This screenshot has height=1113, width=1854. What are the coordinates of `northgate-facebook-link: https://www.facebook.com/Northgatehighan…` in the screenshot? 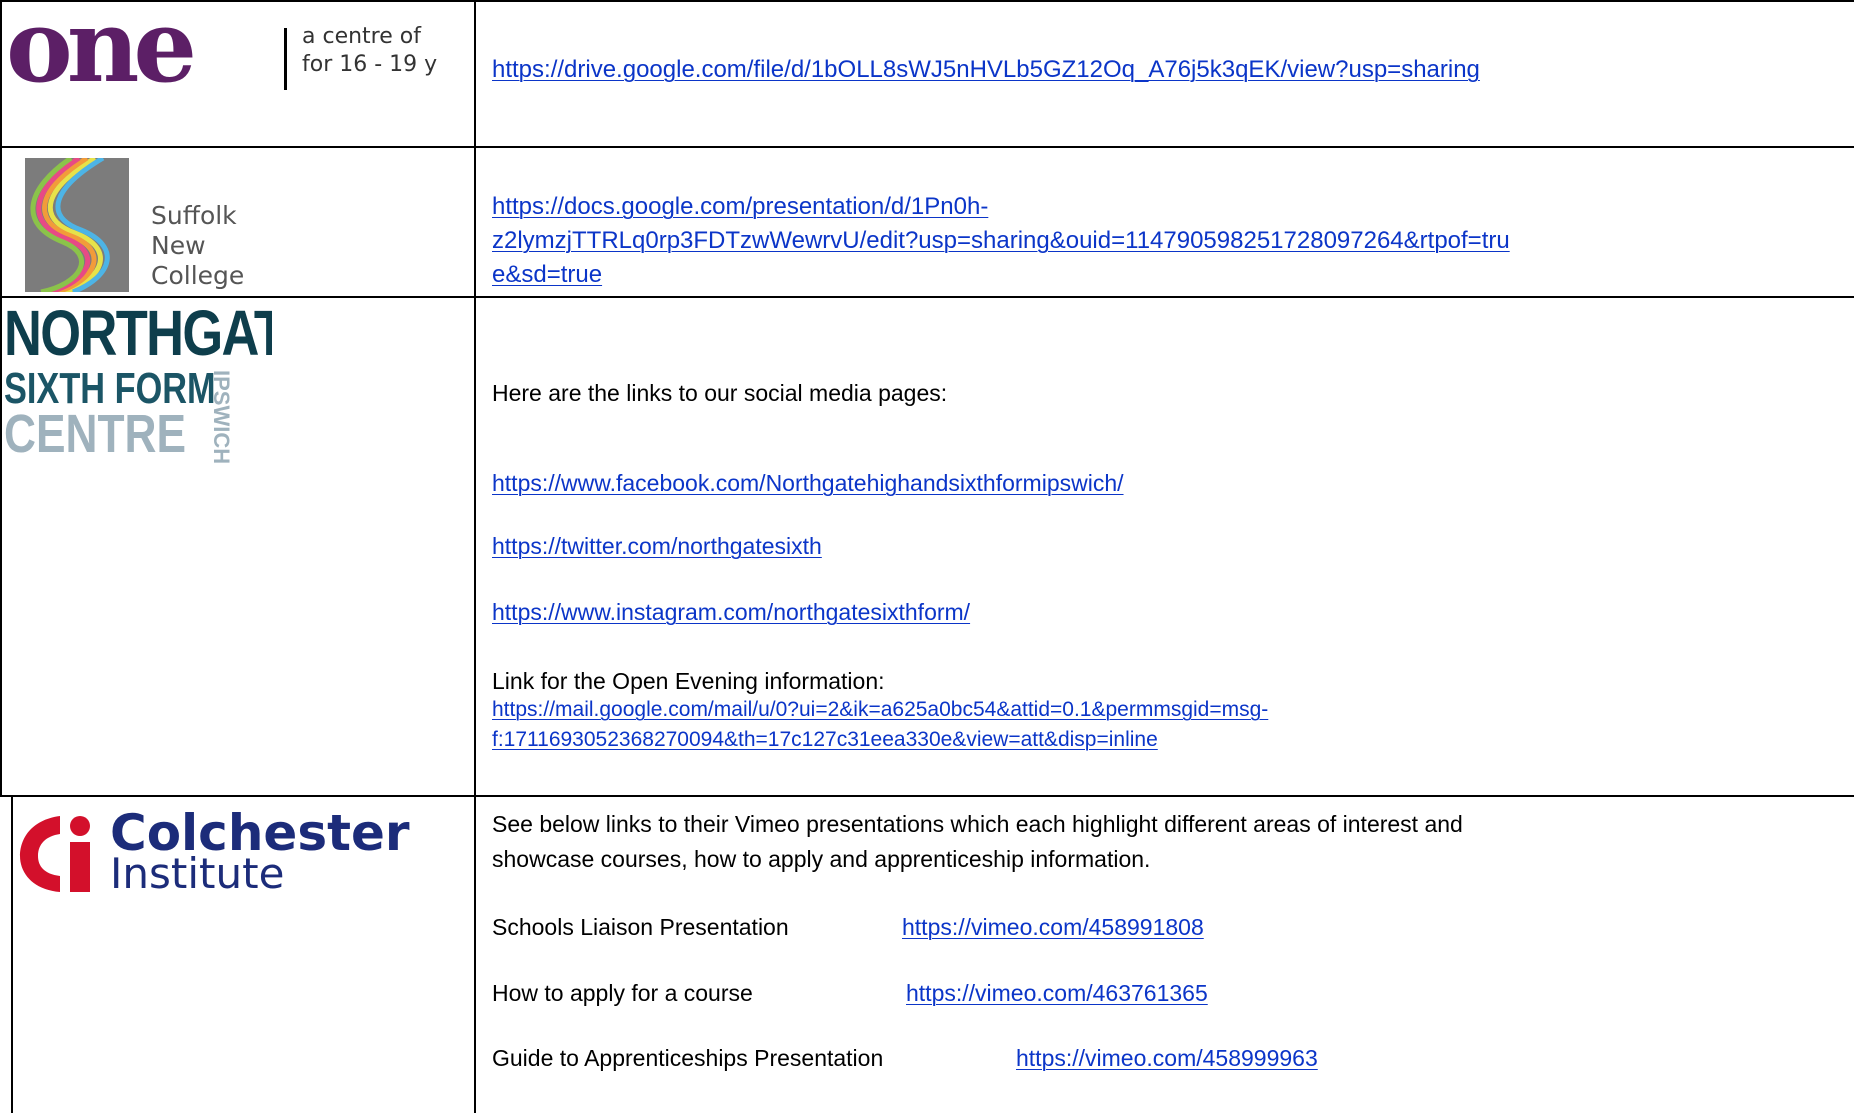 It's located at (808, 483).